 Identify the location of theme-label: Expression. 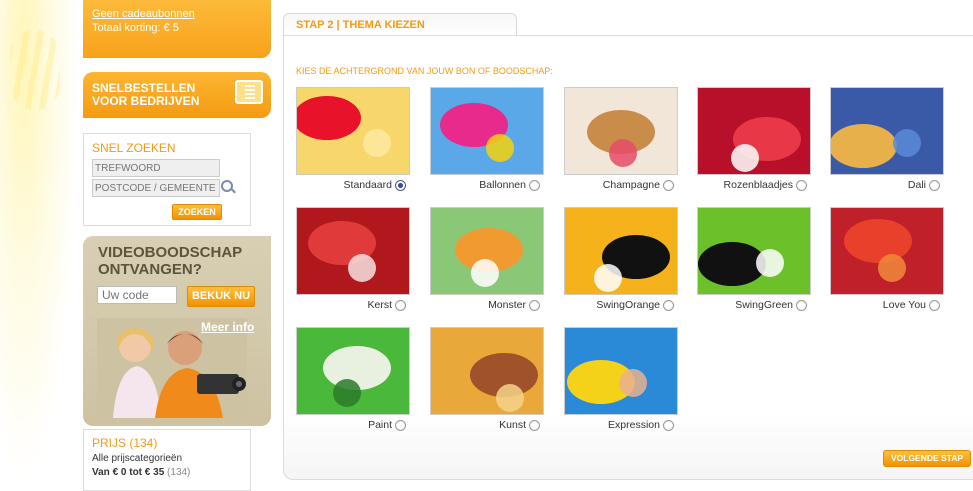
(634, 425).